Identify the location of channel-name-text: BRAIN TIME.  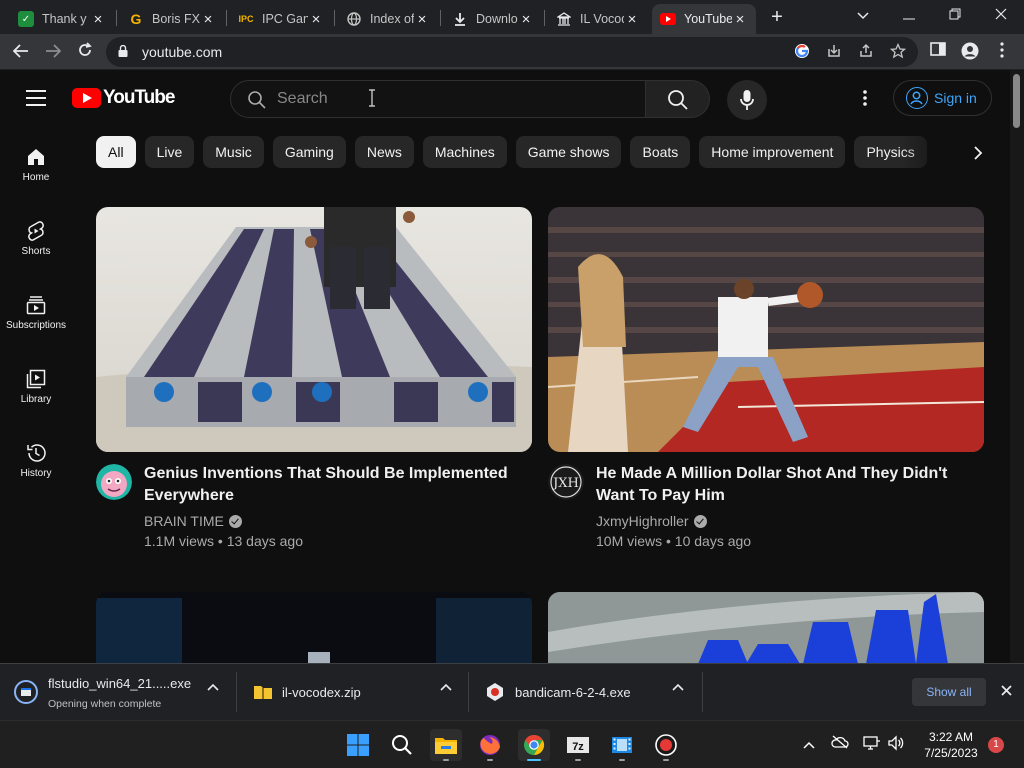
(184, 521).